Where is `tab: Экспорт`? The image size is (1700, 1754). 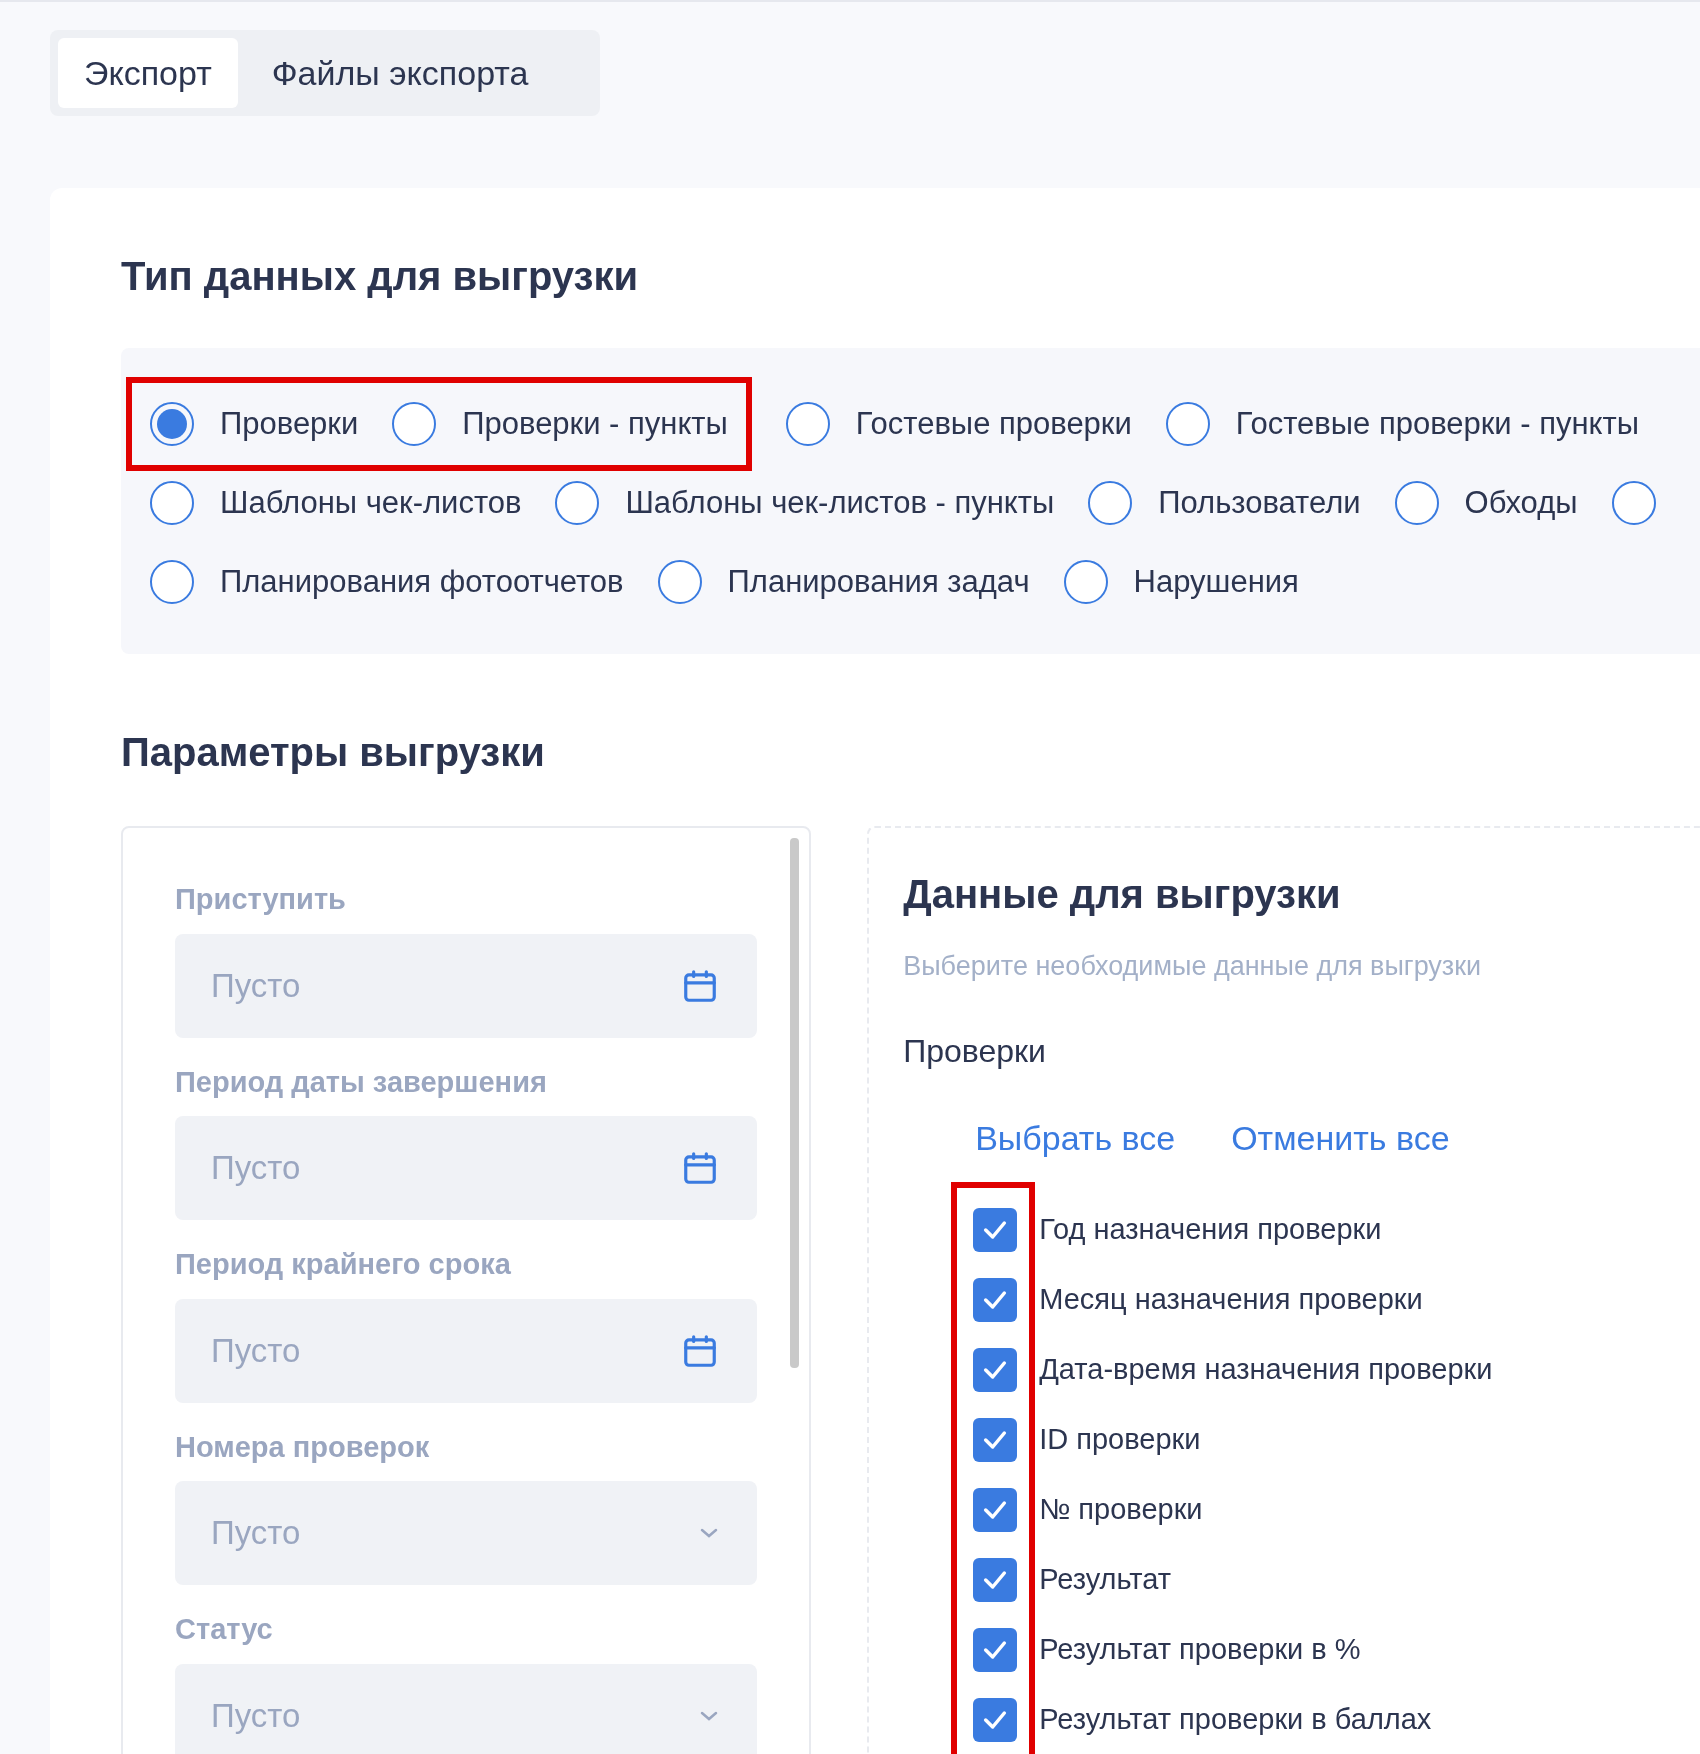 tab: Экспорт is located at coordinates (148, 73).